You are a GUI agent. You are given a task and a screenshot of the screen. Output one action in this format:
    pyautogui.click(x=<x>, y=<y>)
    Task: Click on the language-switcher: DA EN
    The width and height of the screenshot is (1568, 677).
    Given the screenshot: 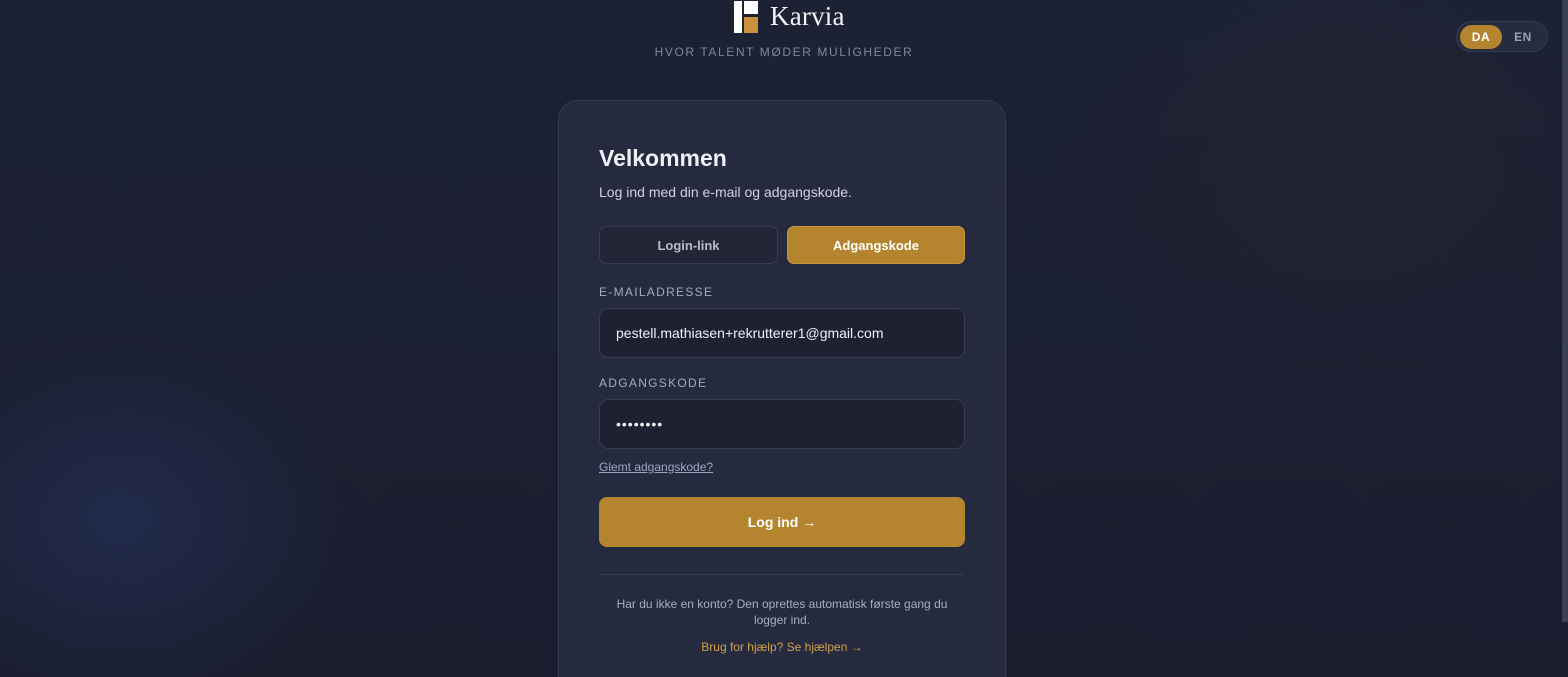 What is the action you would take?
    pyautogui.click(x=1502, y=36)
    